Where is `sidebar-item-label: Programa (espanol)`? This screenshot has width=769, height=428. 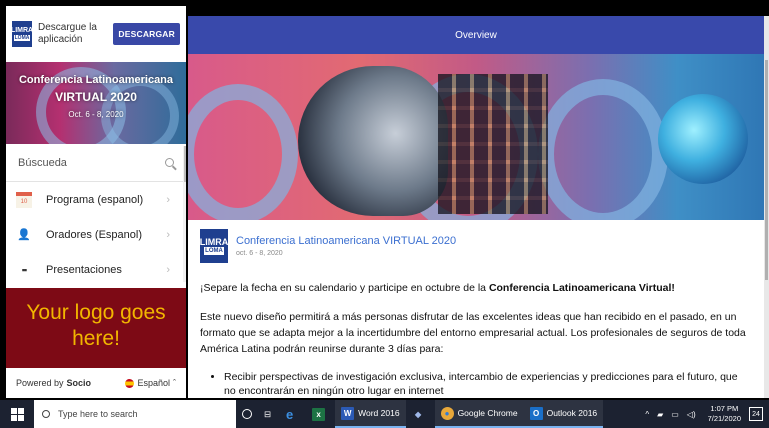
sidebar-item-label: Programa (espanol) is located at coordinates (95, 199).